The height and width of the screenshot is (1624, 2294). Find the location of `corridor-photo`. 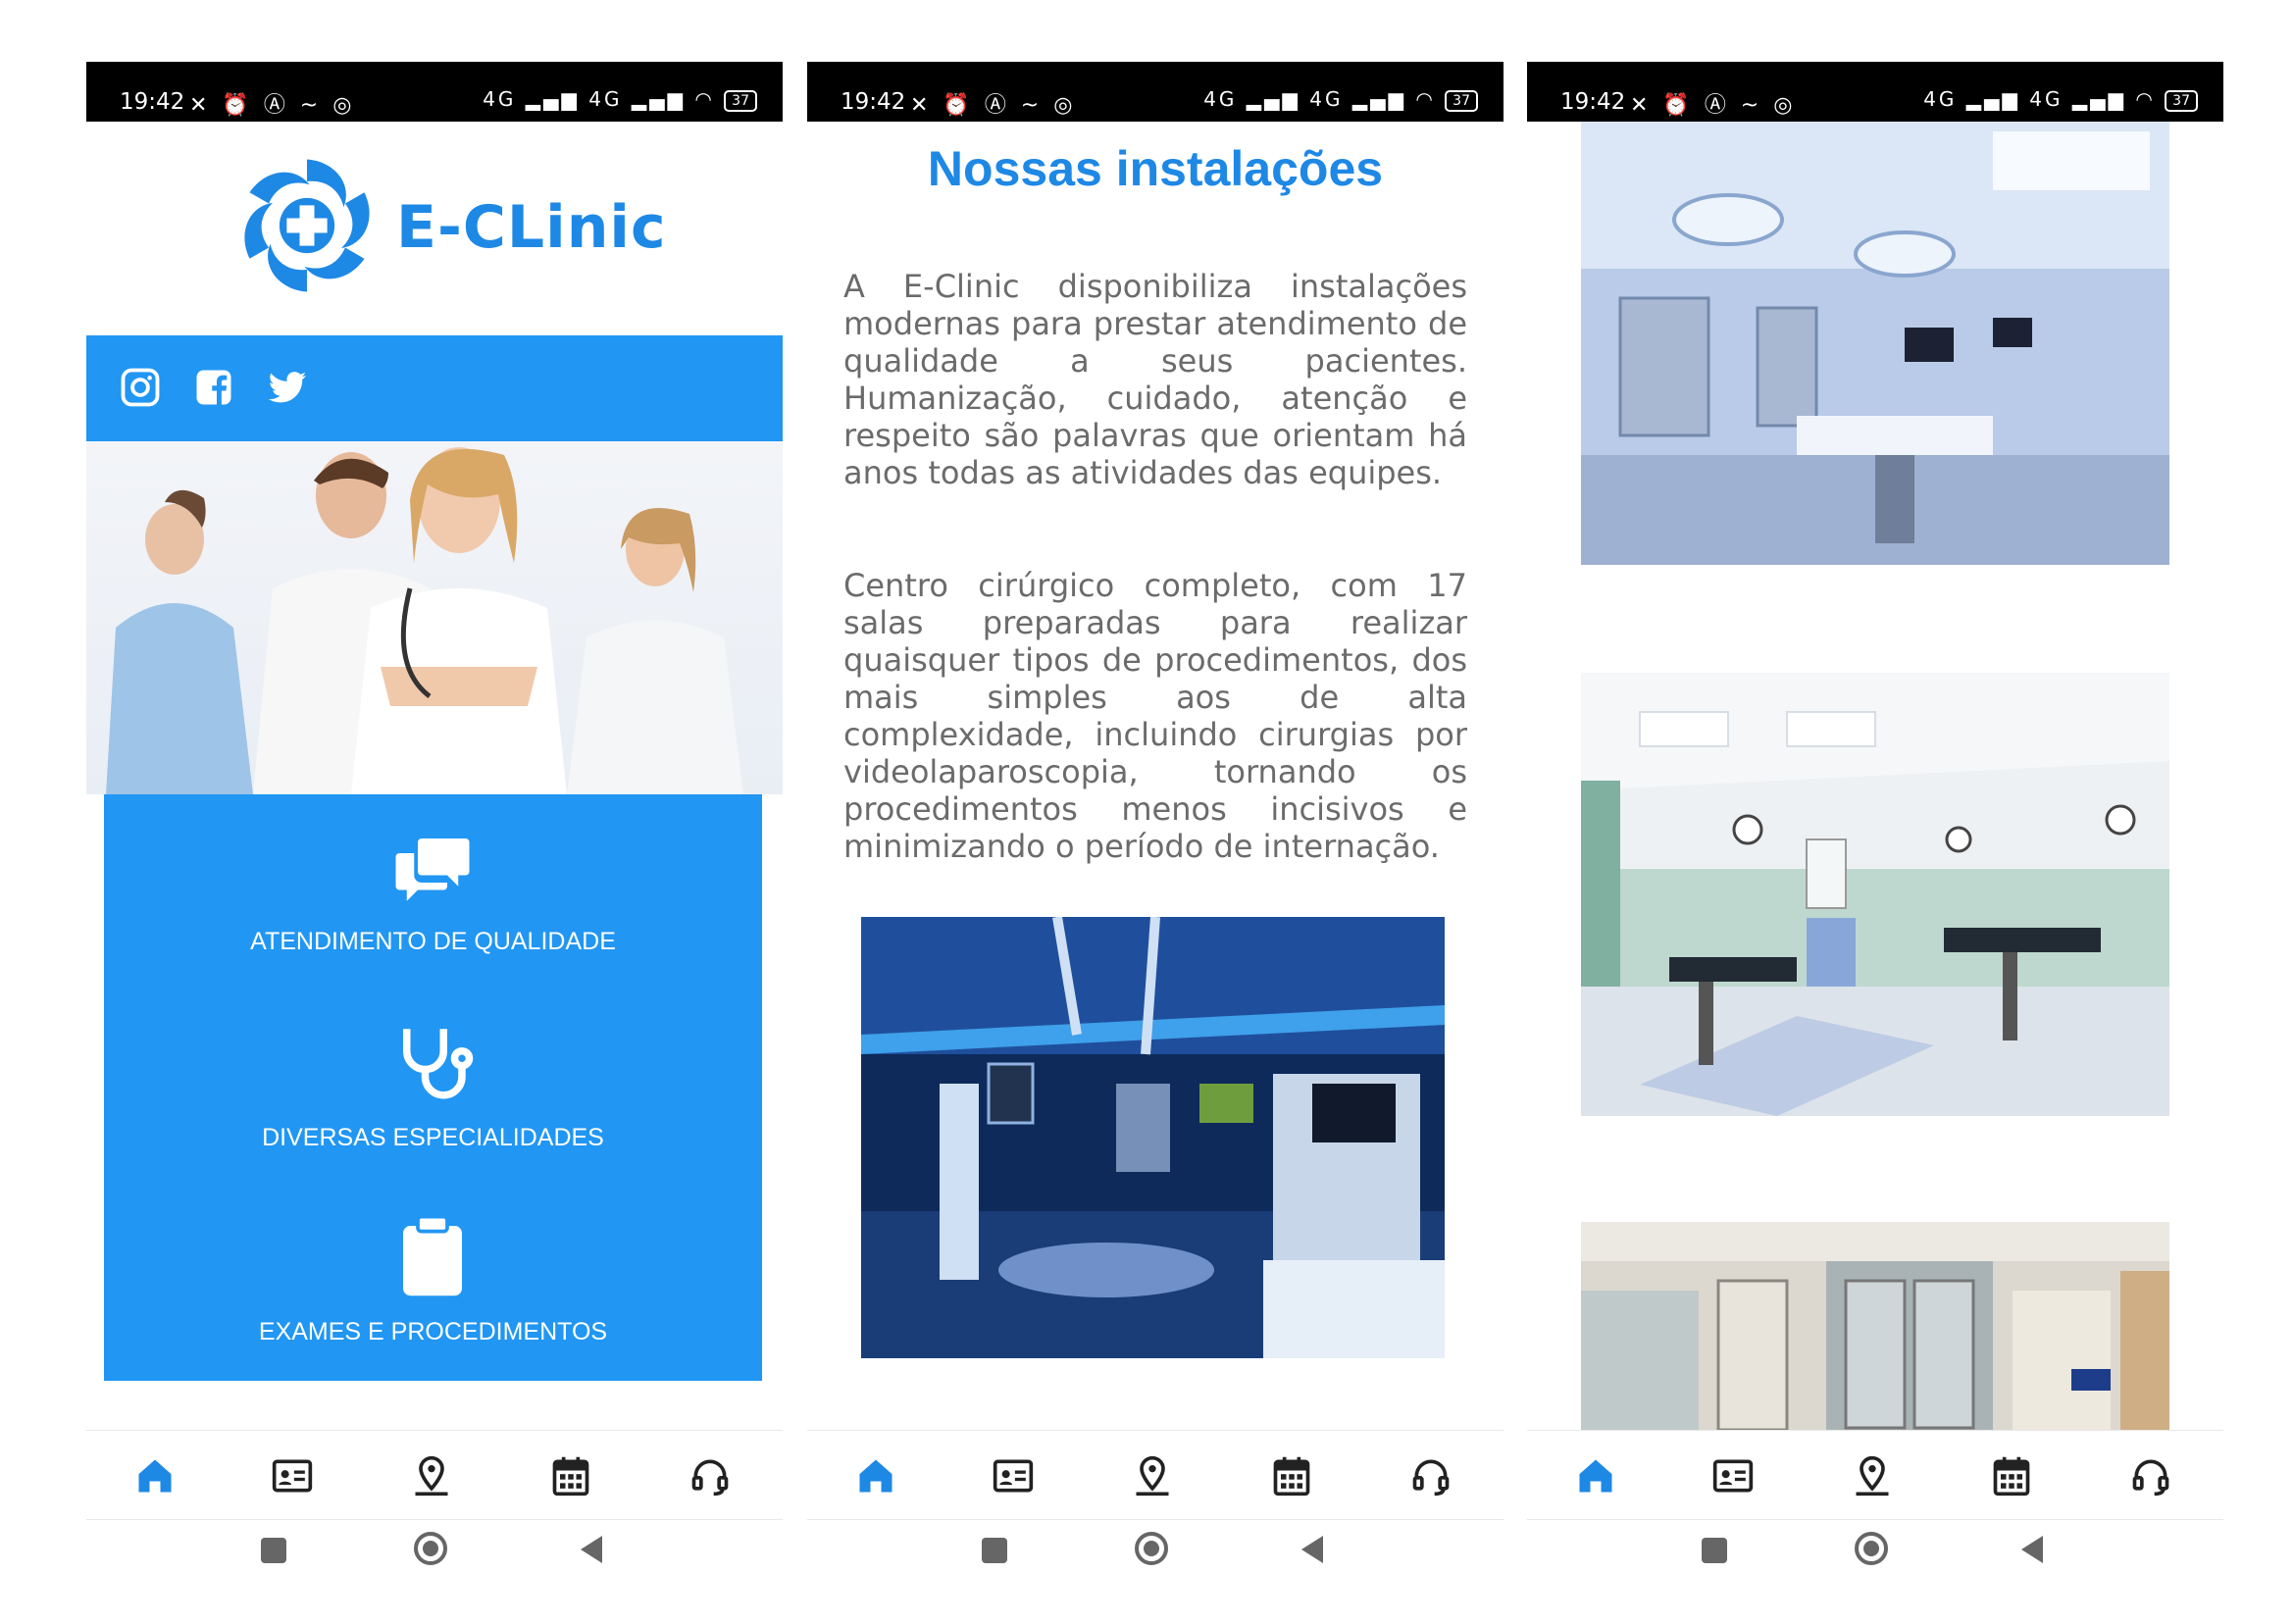

corridor-photo is located at coordinates (1875, 1326).